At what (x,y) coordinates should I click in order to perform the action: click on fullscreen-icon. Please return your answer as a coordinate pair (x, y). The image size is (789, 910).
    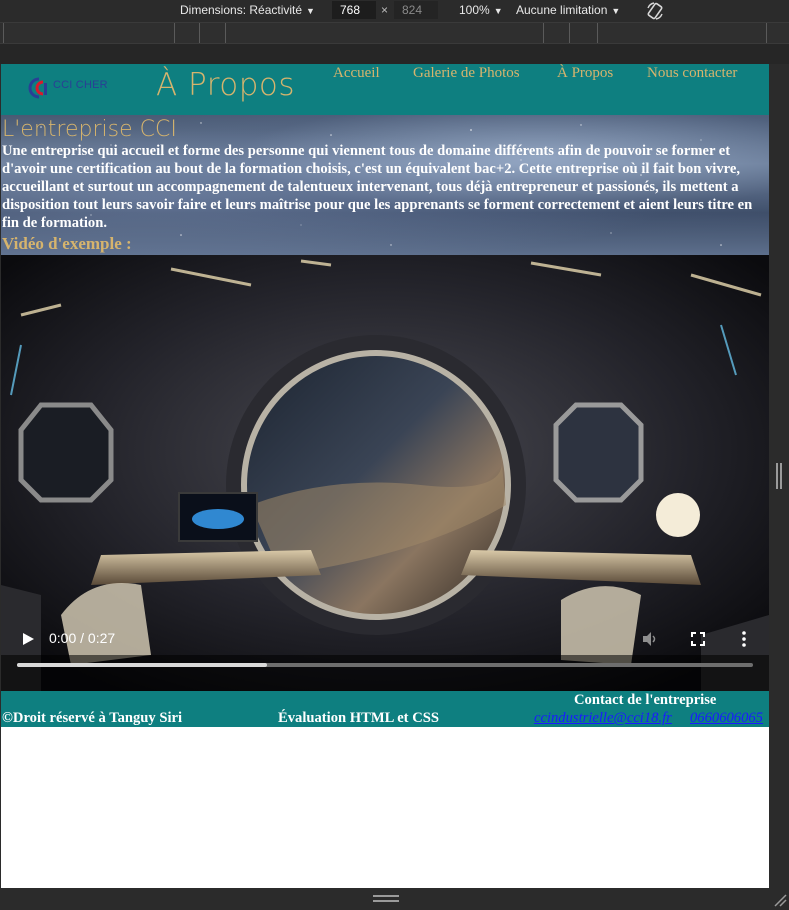
    Looking at the image, I should click on (698, 639).